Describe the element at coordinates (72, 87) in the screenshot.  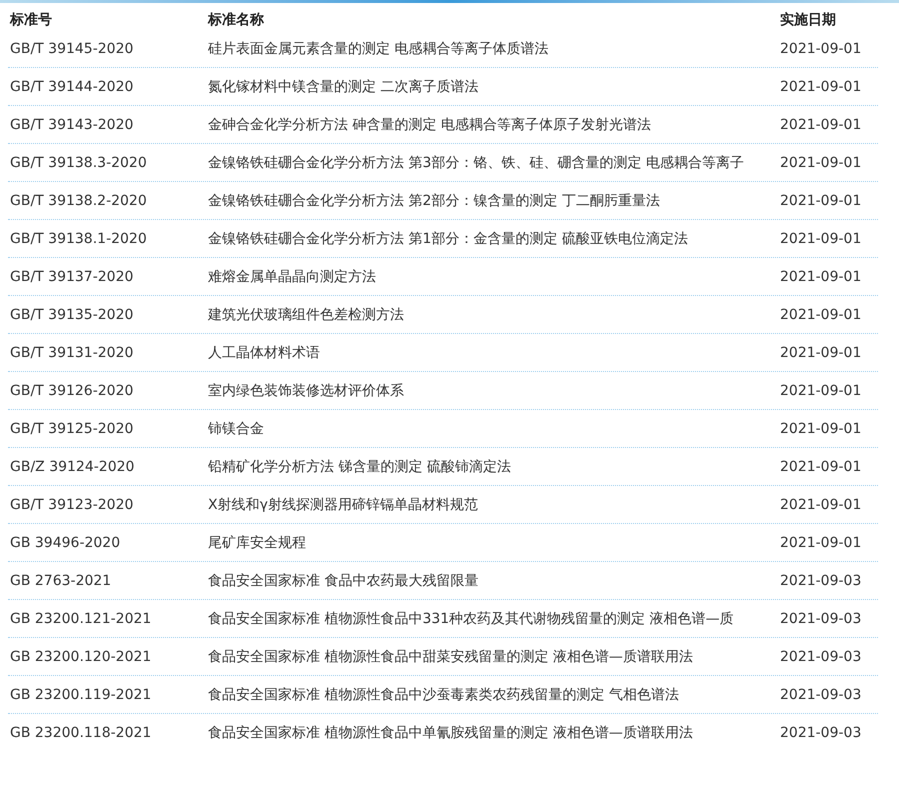
I see `table-cell: GB/T 39144-2020` at that location.